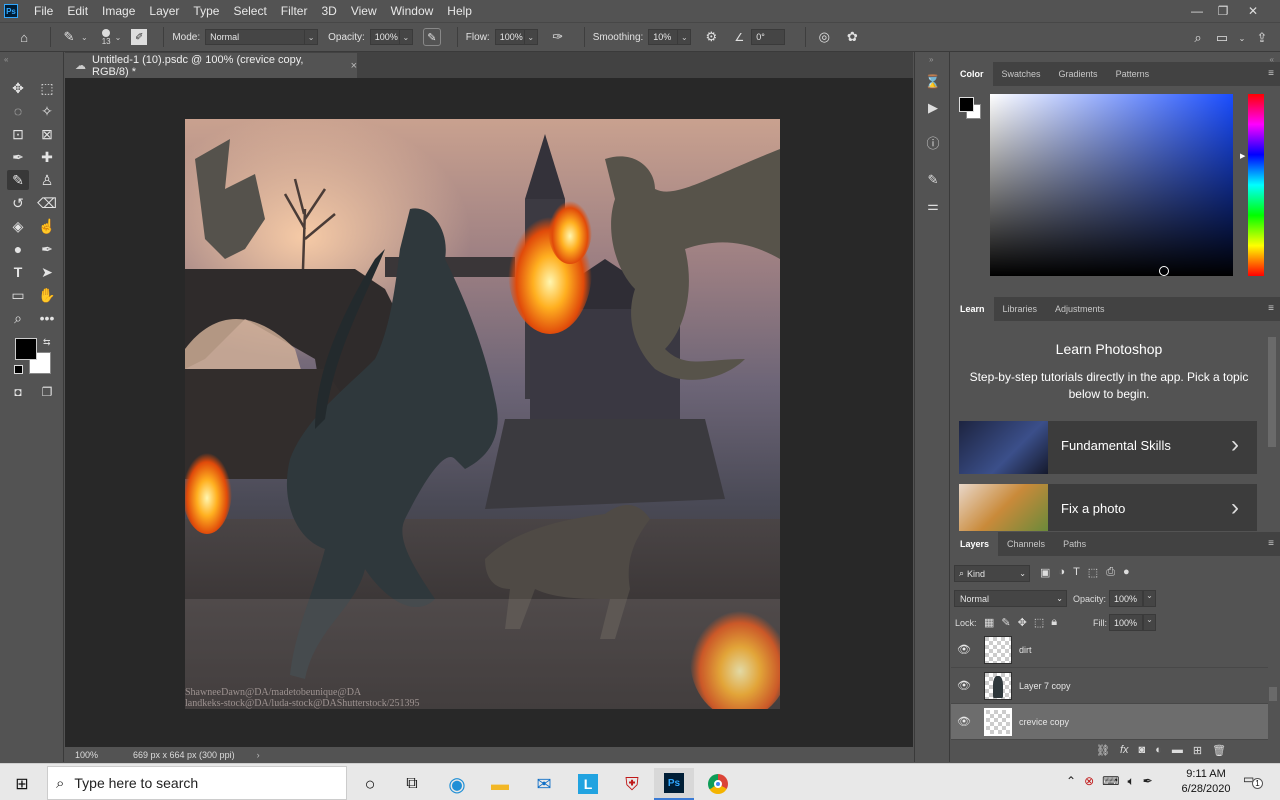 This screenshot has width=1280, height=800. I want to click on menu-filter: Filter, so click(294, 11).